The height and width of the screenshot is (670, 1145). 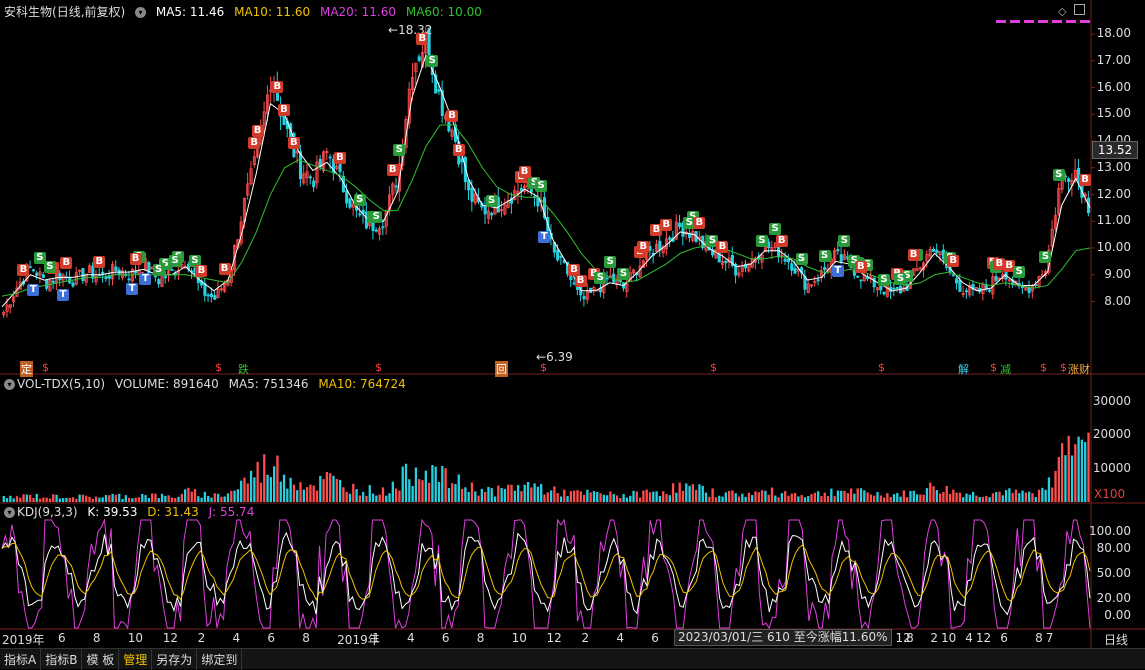 I want to click on toolbar-button: 模 板, so click(x=101, y=659).